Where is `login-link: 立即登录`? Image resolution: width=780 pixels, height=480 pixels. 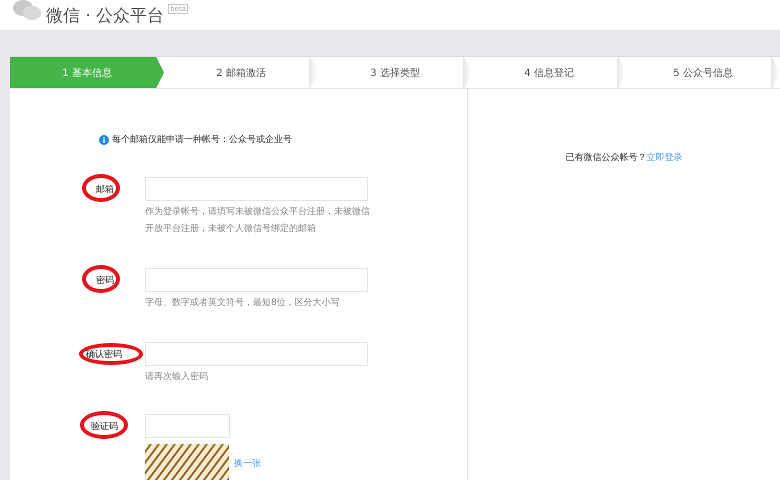 login-link: 立即登录 is located at coordinates (664, 157).